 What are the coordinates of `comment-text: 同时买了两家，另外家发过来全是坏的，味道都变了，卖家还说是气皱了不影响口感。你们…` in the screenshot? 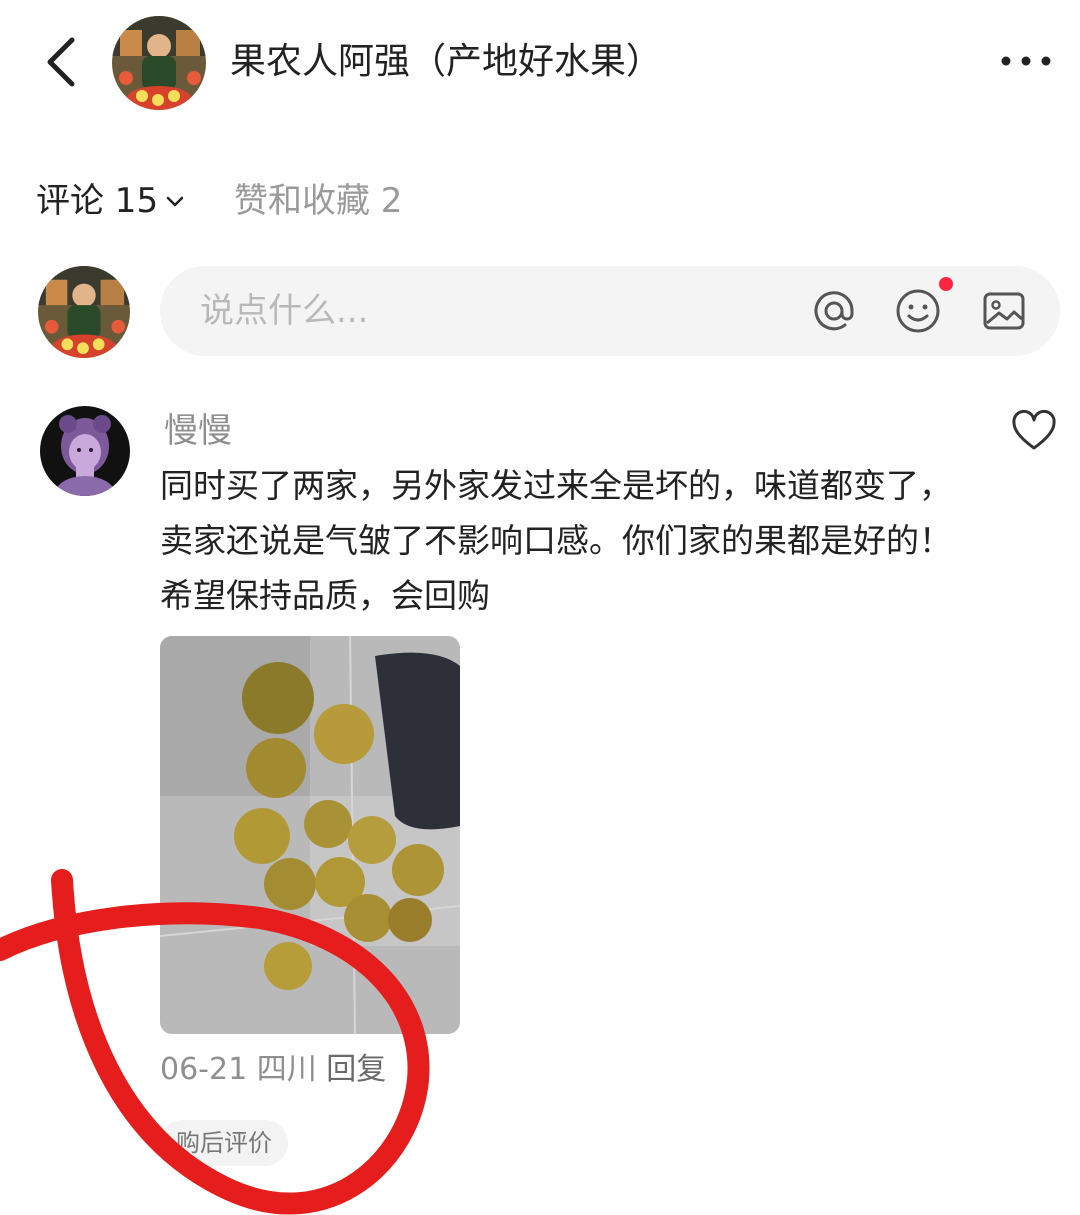 It's located at (556, 540).